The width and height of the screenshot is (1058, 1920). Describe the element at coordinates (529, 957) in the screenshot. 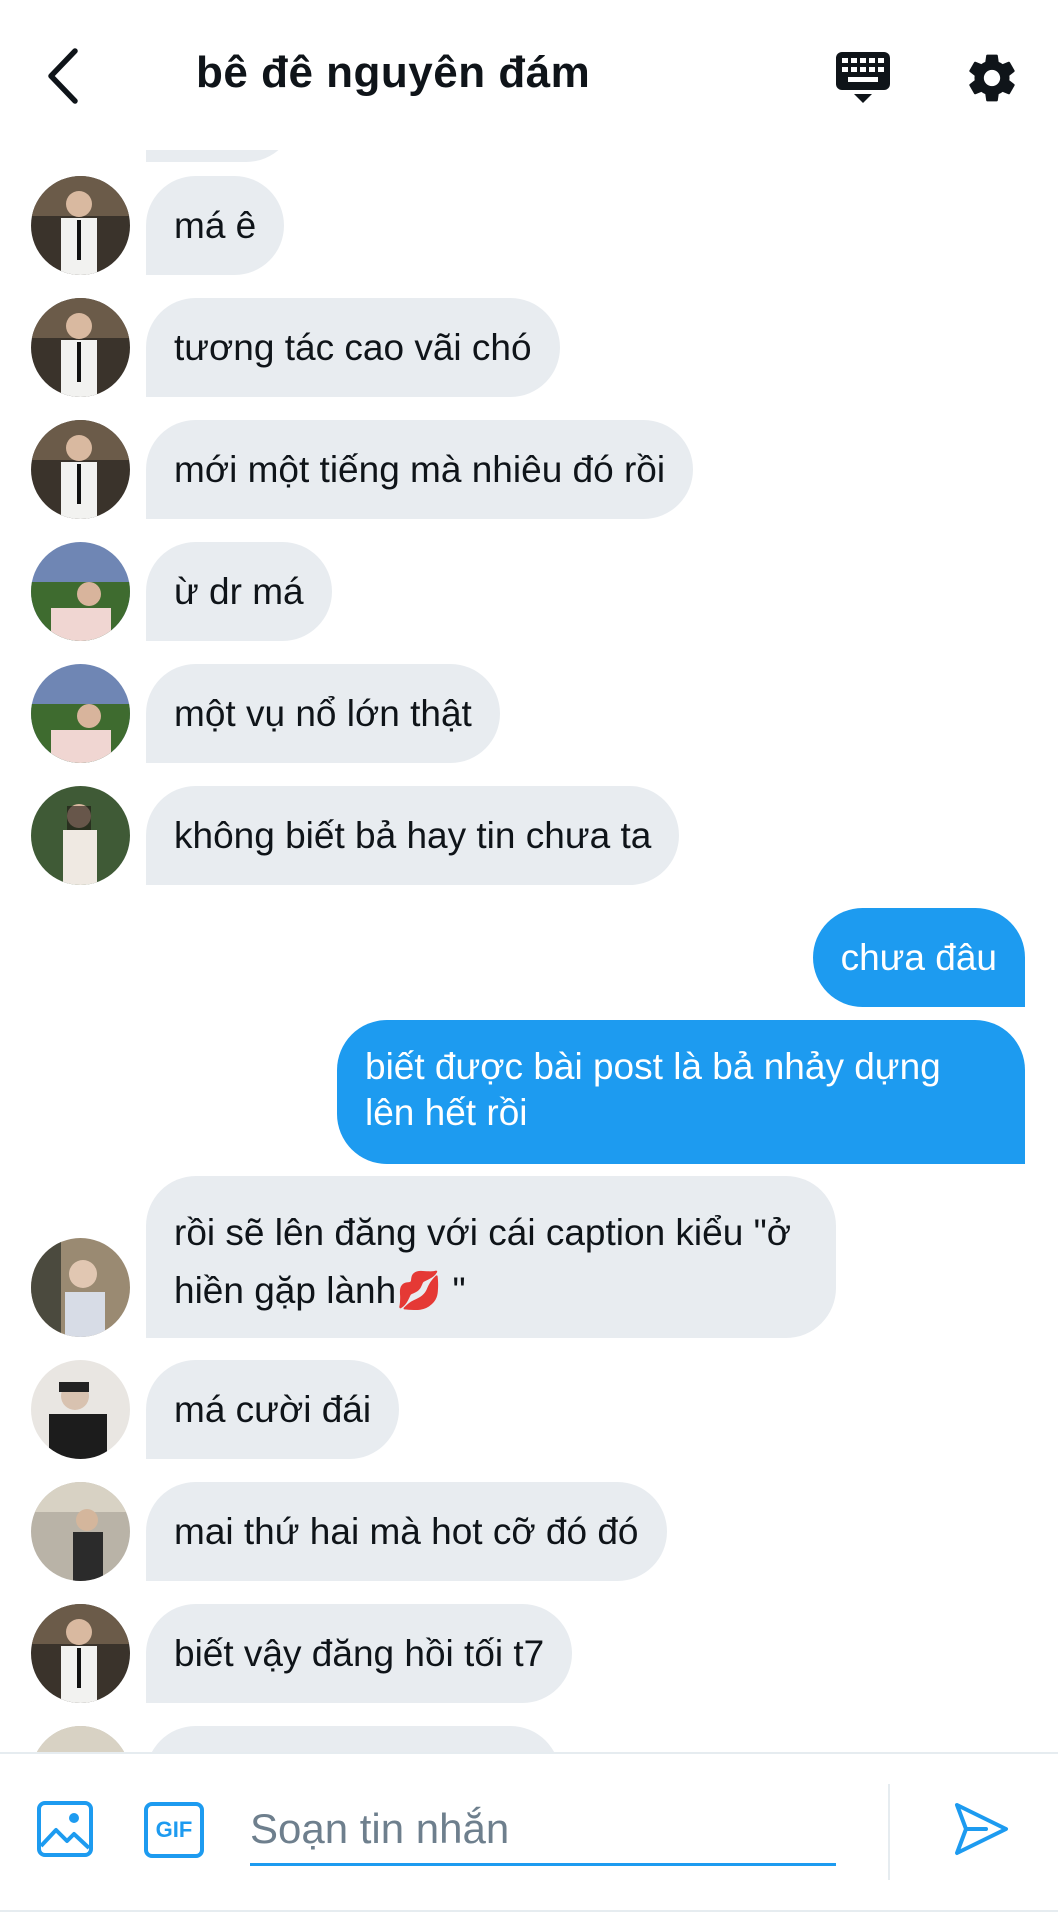

I see `message-row: chưa đâu` at that location.